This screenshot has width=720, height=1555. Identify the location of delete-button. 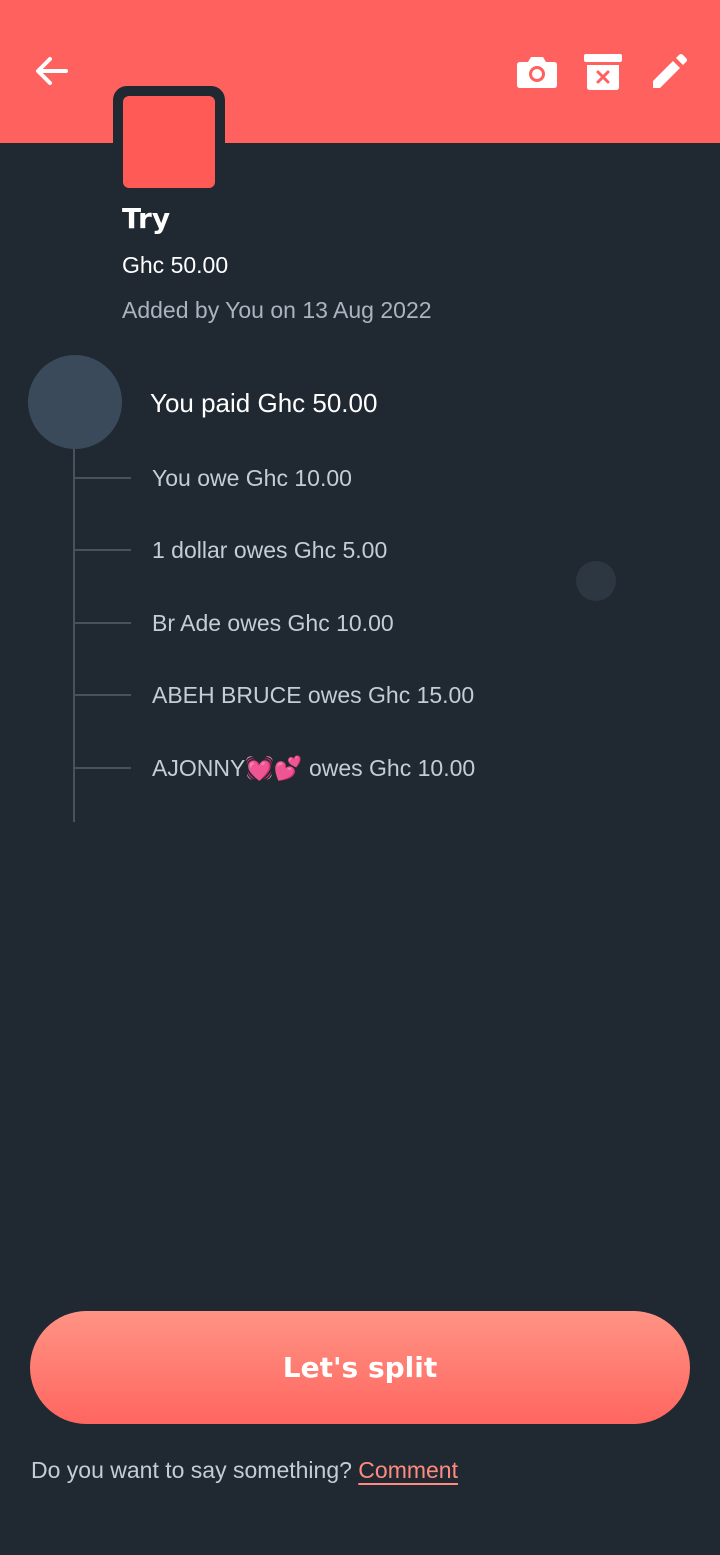
(603, 71).